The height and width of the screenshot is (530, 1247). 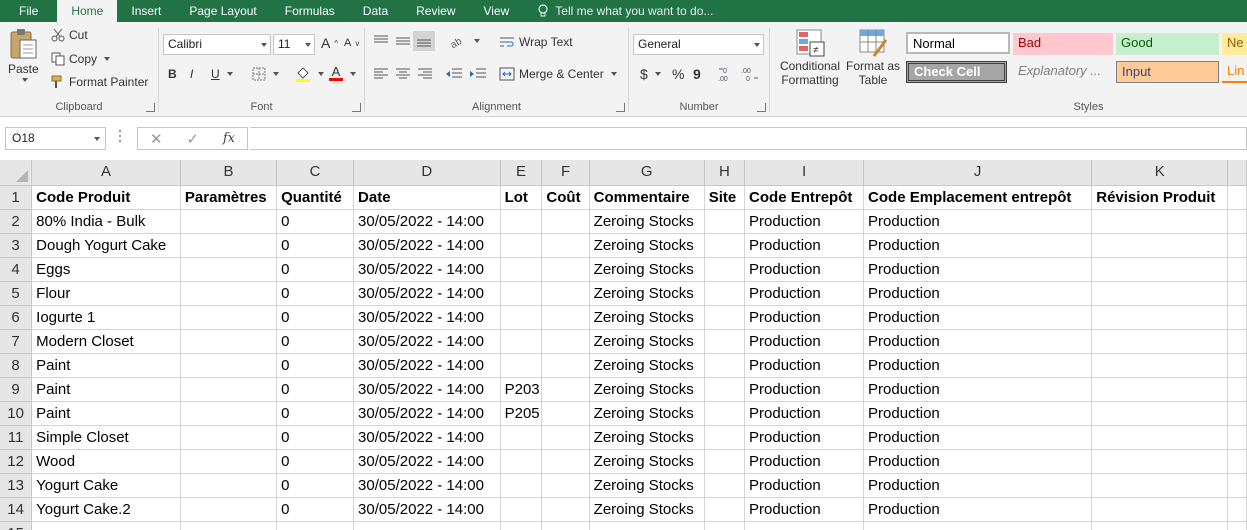 What do you see at coordinates (146, 11) in the screenshot?
I see `menu-insert: Insert` at bounding box center [146, 11].